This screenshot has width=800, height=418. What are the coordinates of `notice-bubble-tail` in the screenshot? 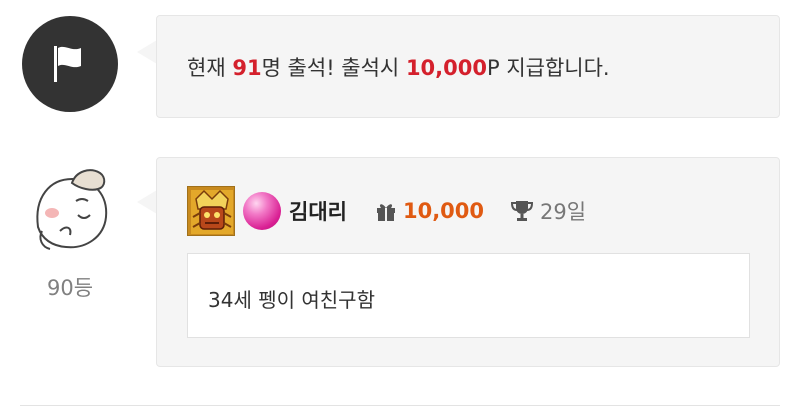 It's located at (147, 52).